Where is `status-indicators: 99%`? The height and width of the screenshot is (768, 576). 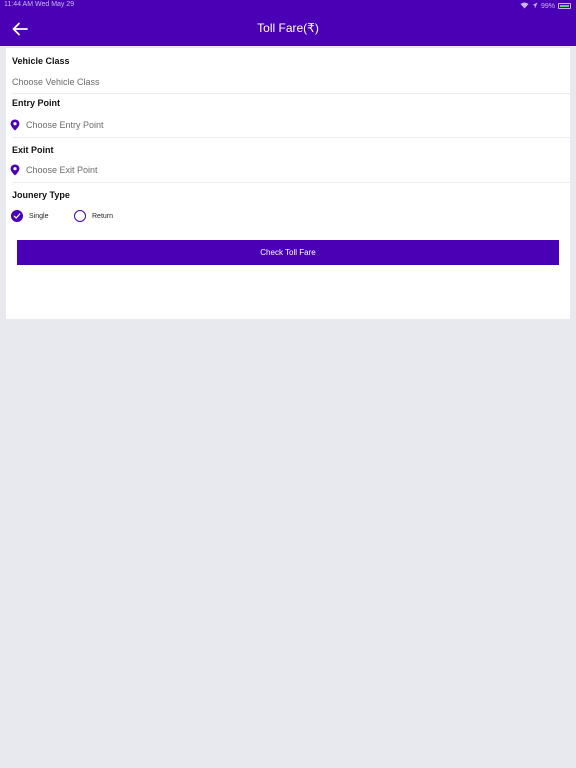 status-indicators: 99% is located at coordinates (545, 6).